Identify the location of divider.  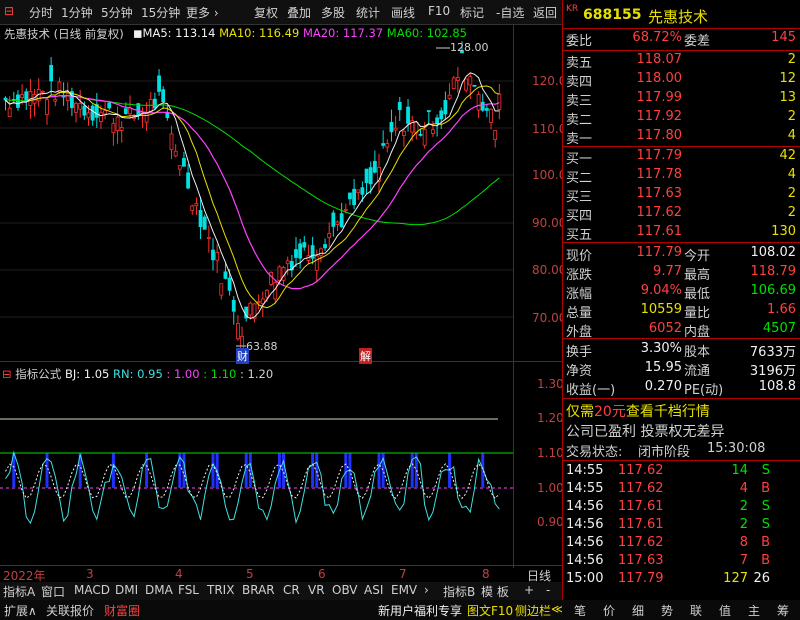
(681, 398).